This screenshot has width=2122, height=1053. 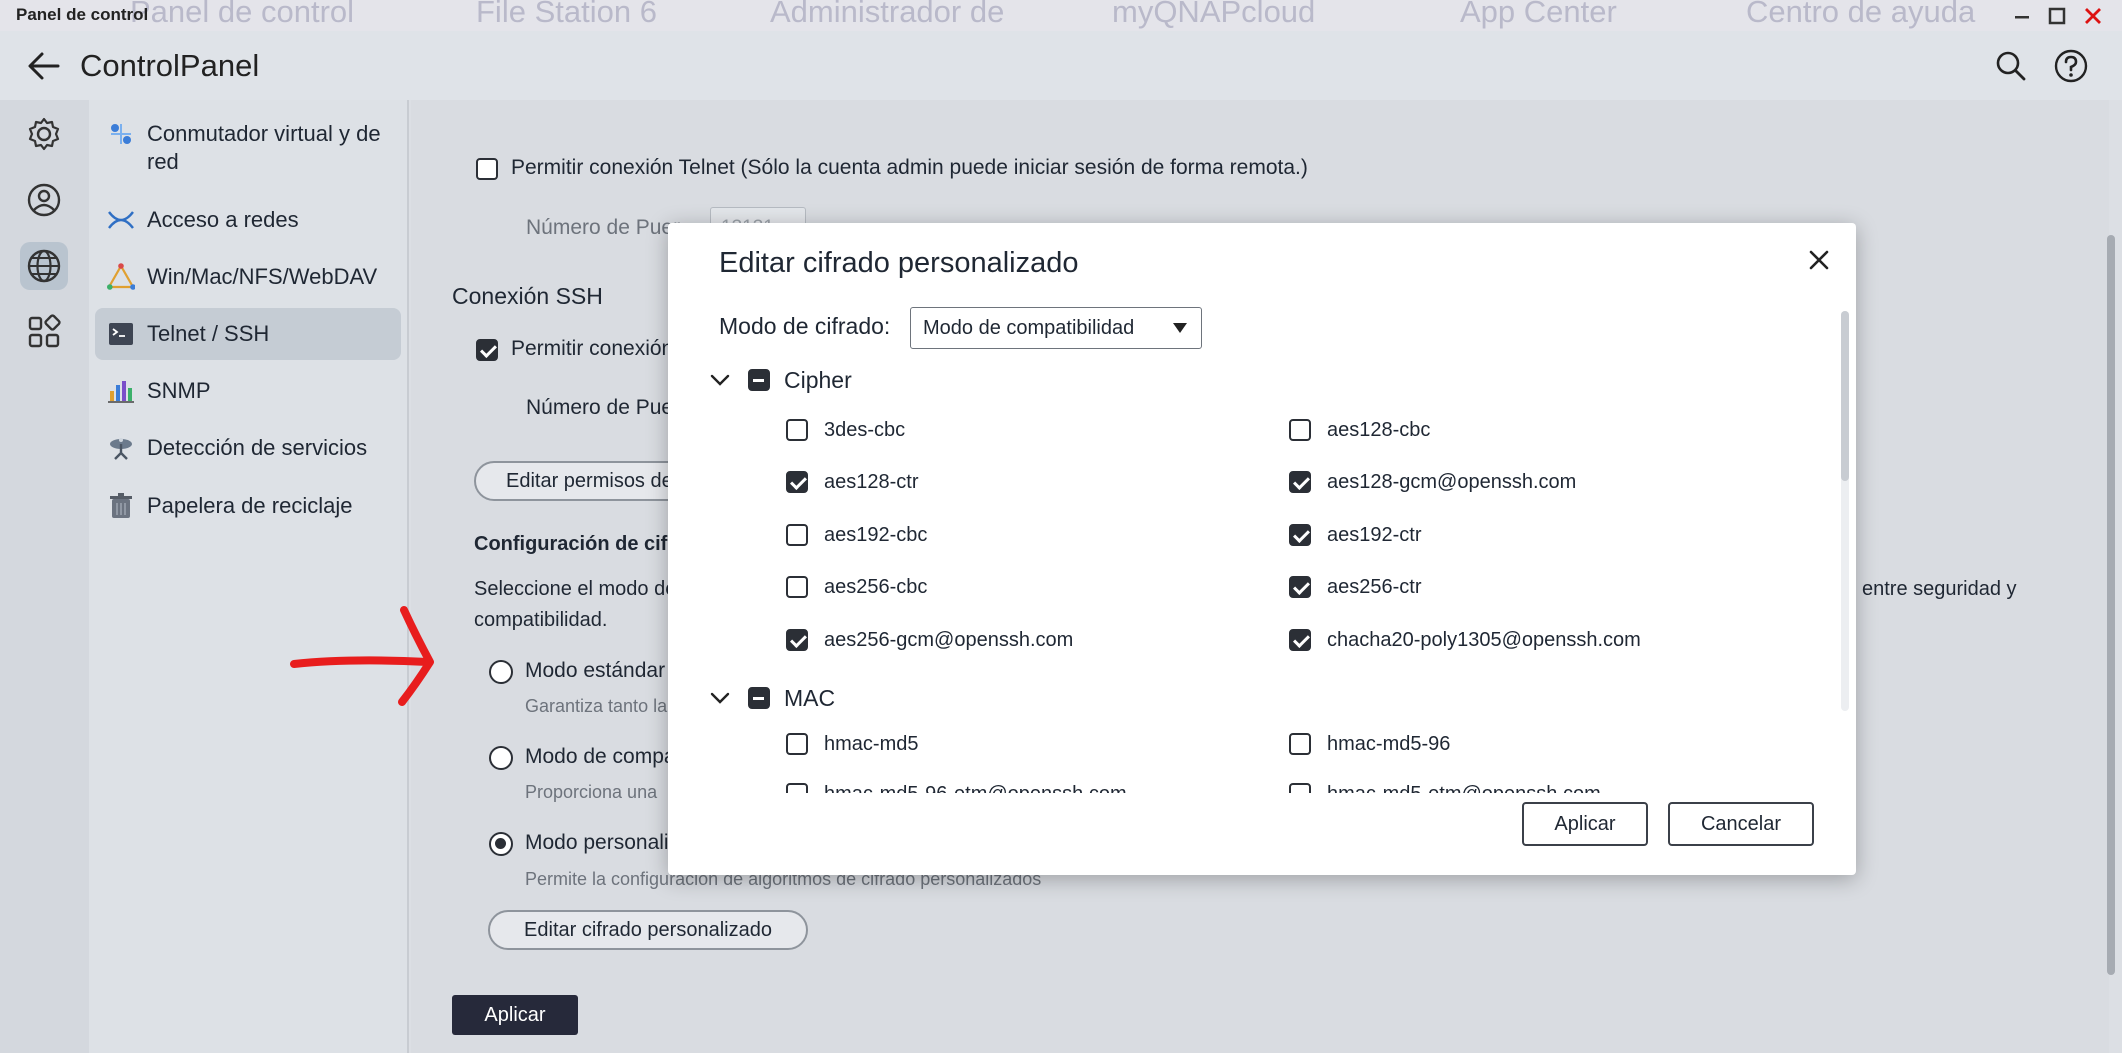 What do you see at coordinates (248, 391) in the screenshot?
I see `submenu-item-snmp: SNMP` at bounding box center [248, 391].